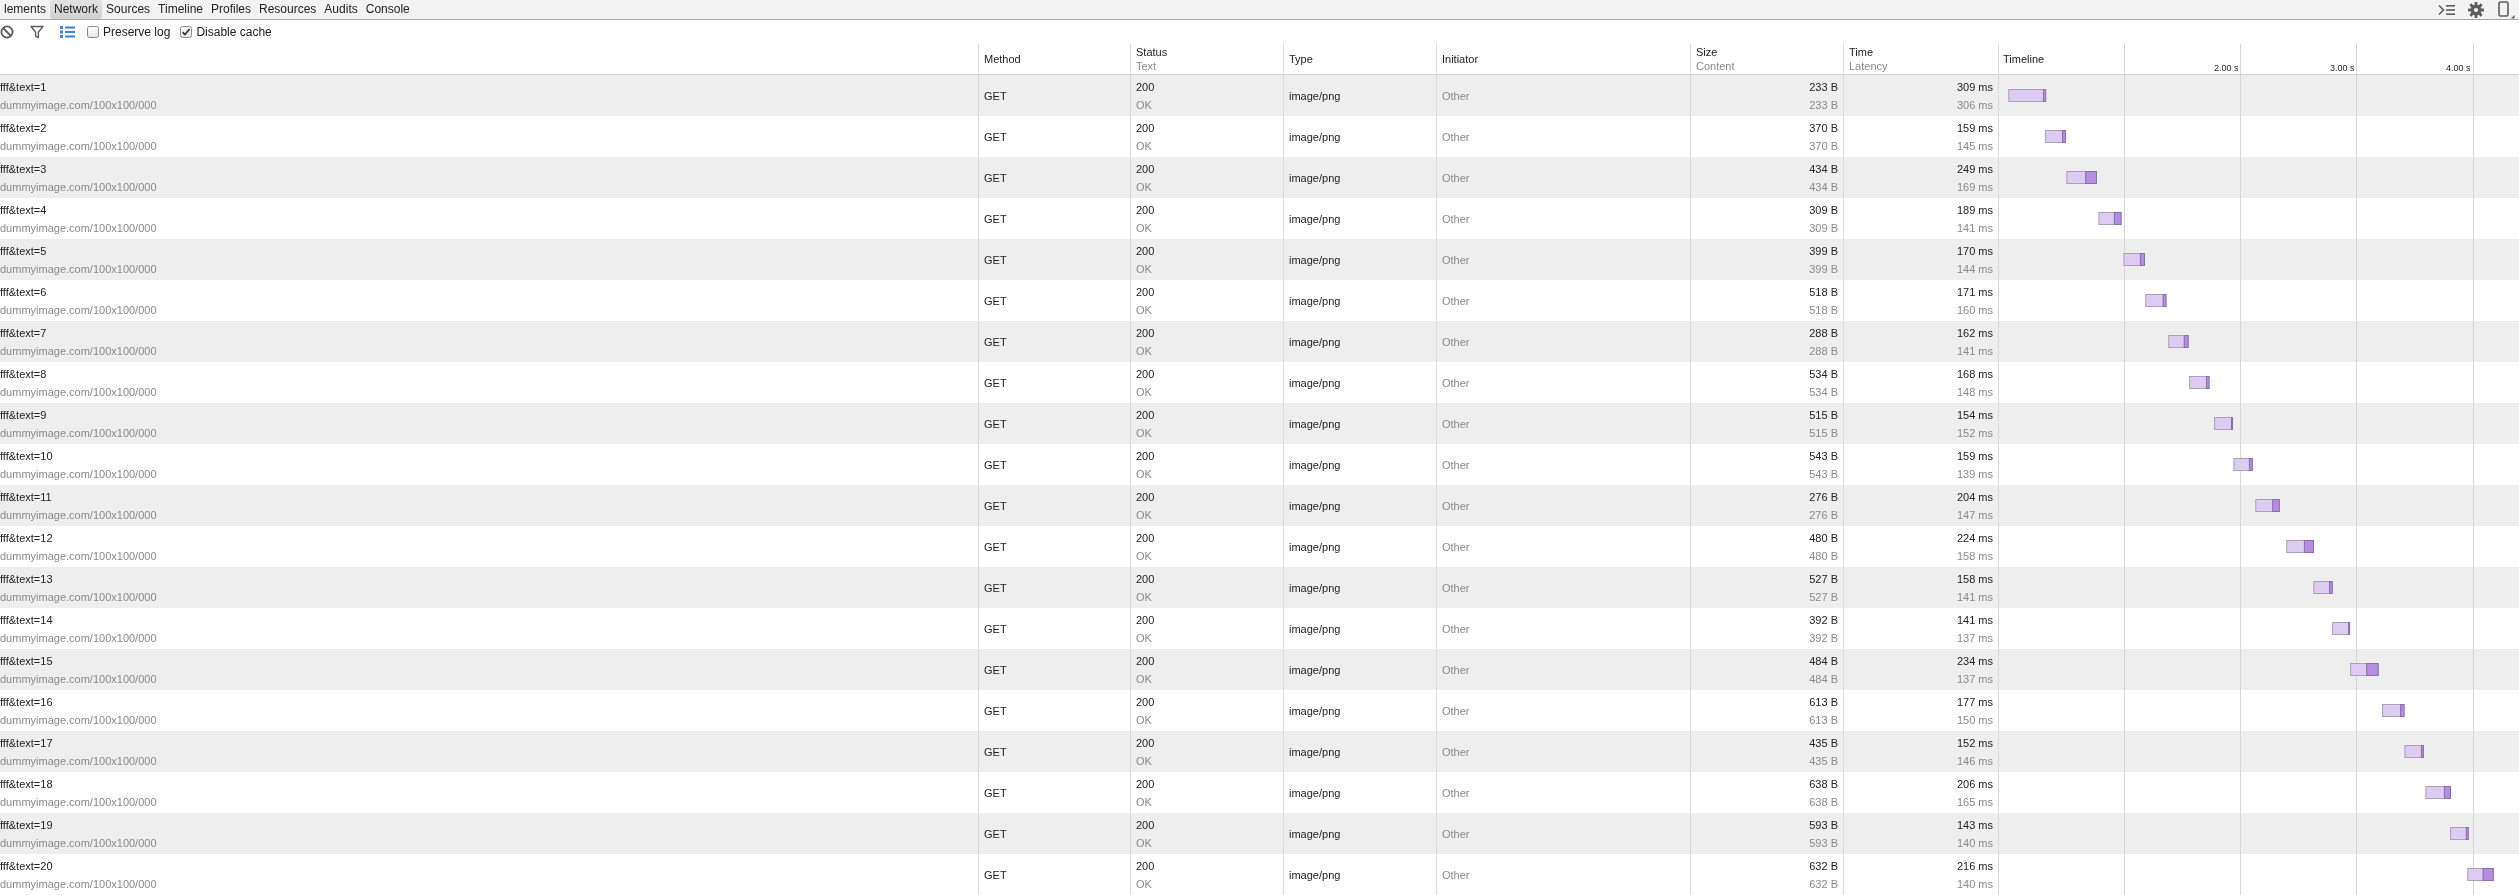 This screenshot has height=895, width=2519. I want to click on tab: Console, so click(387, 9).